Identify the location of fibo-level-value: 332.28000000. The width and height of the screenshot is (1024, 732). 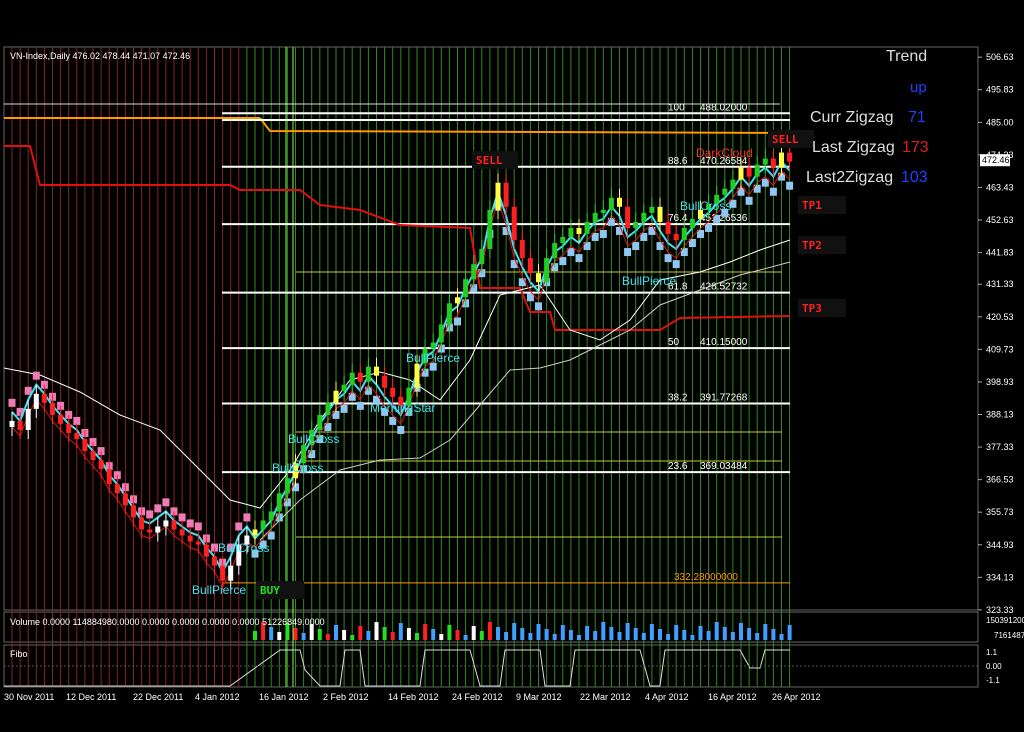
(706, 577).